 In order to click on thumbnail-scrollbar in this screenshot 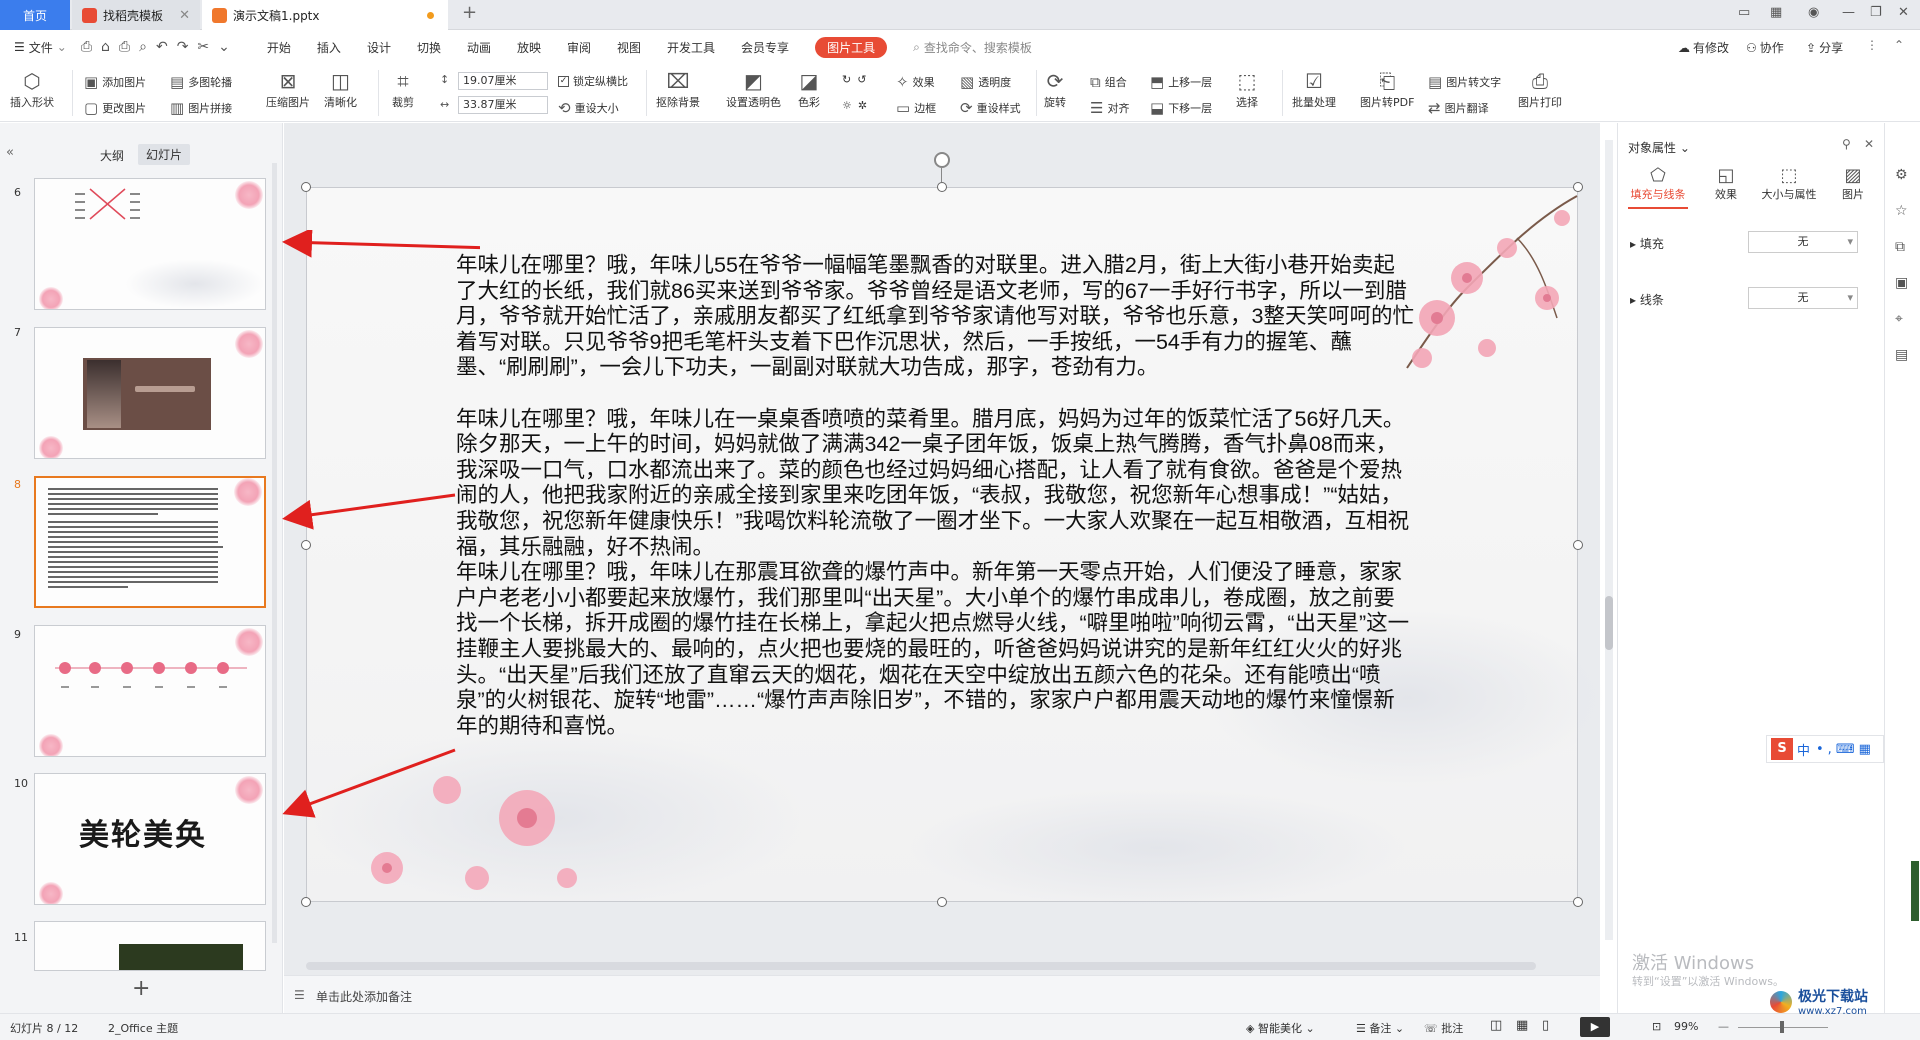, I will do `click(274, 553)`.